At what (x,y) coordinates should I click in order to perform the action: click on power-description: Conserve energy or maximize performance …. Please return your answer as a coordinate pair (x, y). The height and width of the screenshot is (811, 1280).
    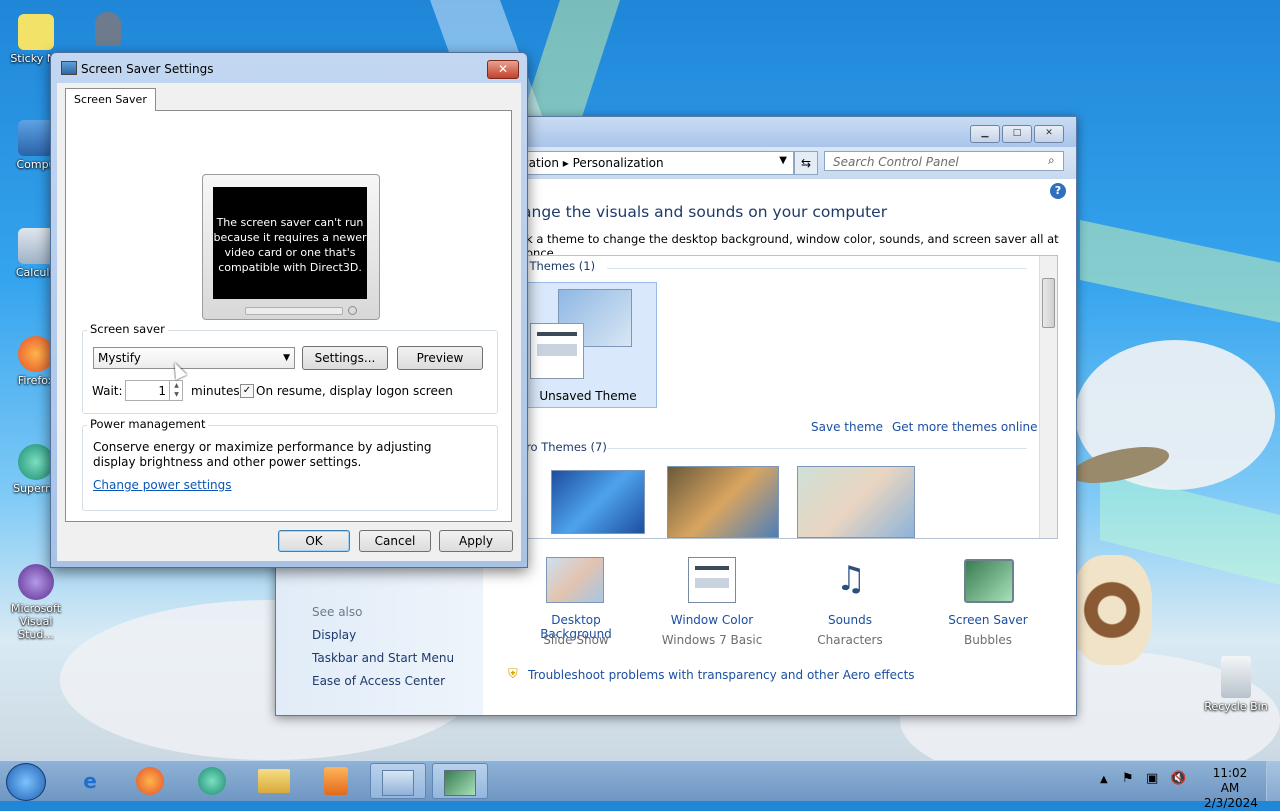
    Looking at the image, I should click on (262, 454).